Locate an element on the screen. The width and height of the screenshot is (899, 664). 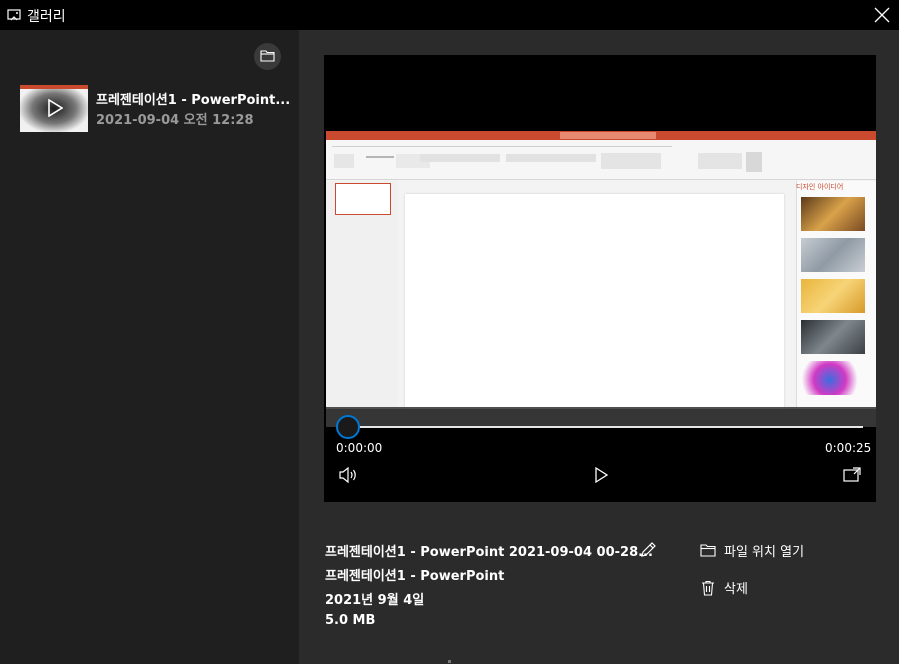
ppt-ribbon is located at coordinates (601, 160).